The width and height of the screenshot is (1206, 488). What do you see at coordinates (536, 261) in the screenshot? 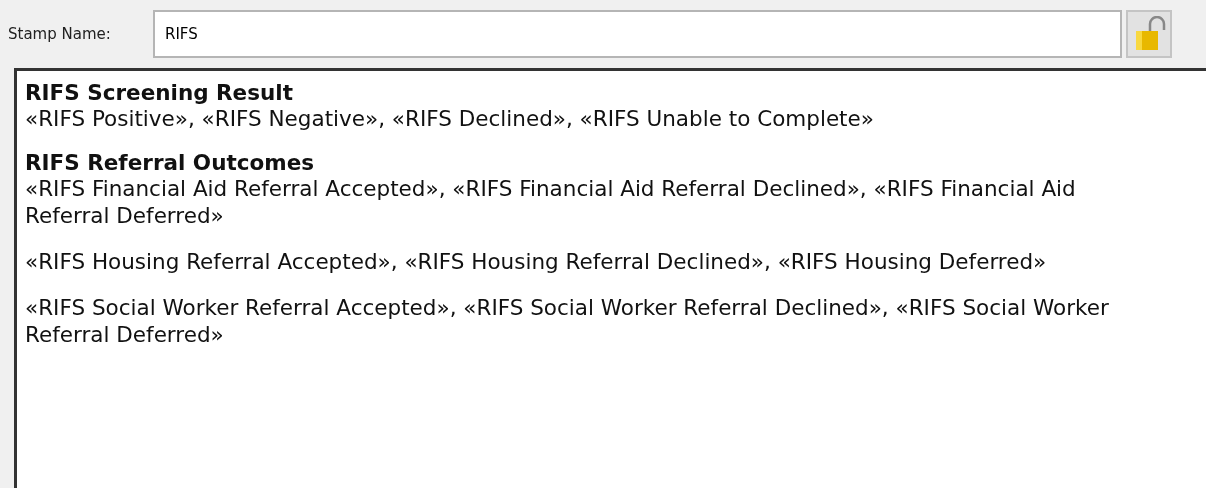
I see `paragraph: «RIFS Housing Referral Accepted», «RIFS Housing Referral Declined», «RIFS Housing Deferred»` at bounding box center [536, 261].